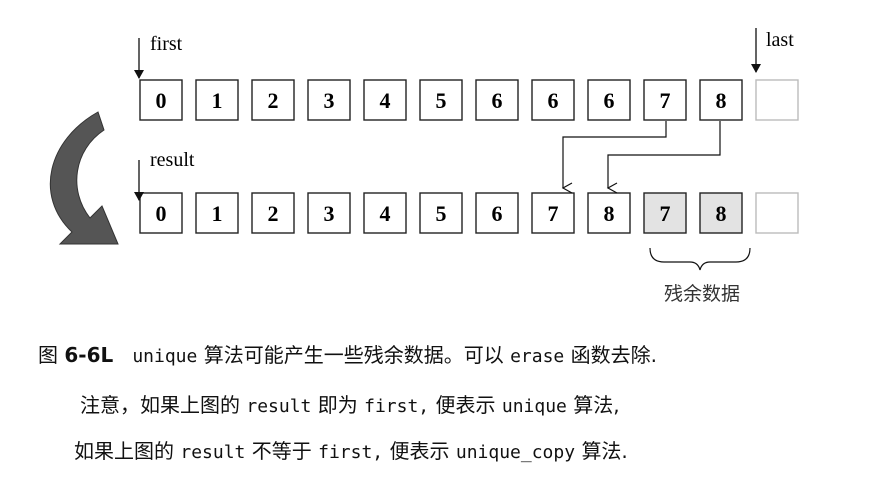 The width and height of the screenshot is (873, 502). What do you see at coordinates (702, 294) in the screenshot?
I see `residual-label: 残余数据` at bounding box center [702, 294].